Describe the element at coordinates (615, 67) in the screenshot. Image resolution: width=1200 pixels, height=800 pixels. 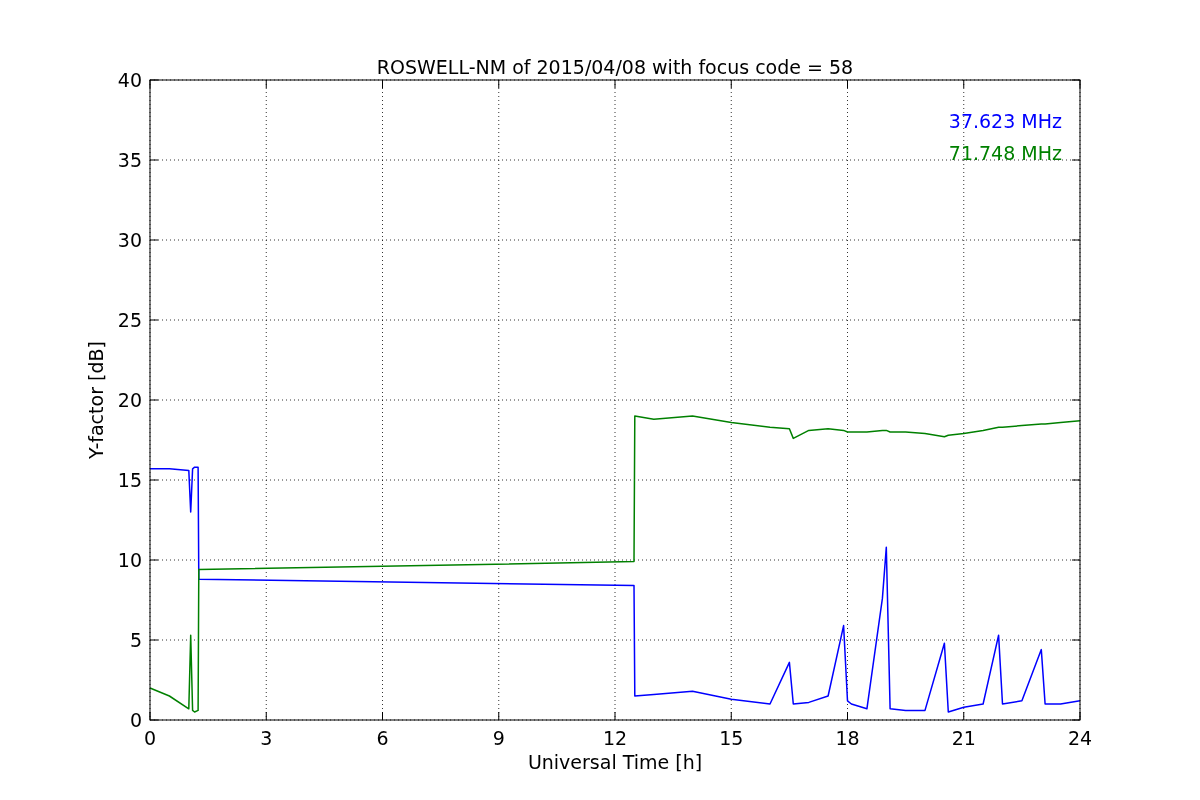
I see `chart-title: ROSWELL-NM of 2015/04/08 with focus code = 58` at that location.